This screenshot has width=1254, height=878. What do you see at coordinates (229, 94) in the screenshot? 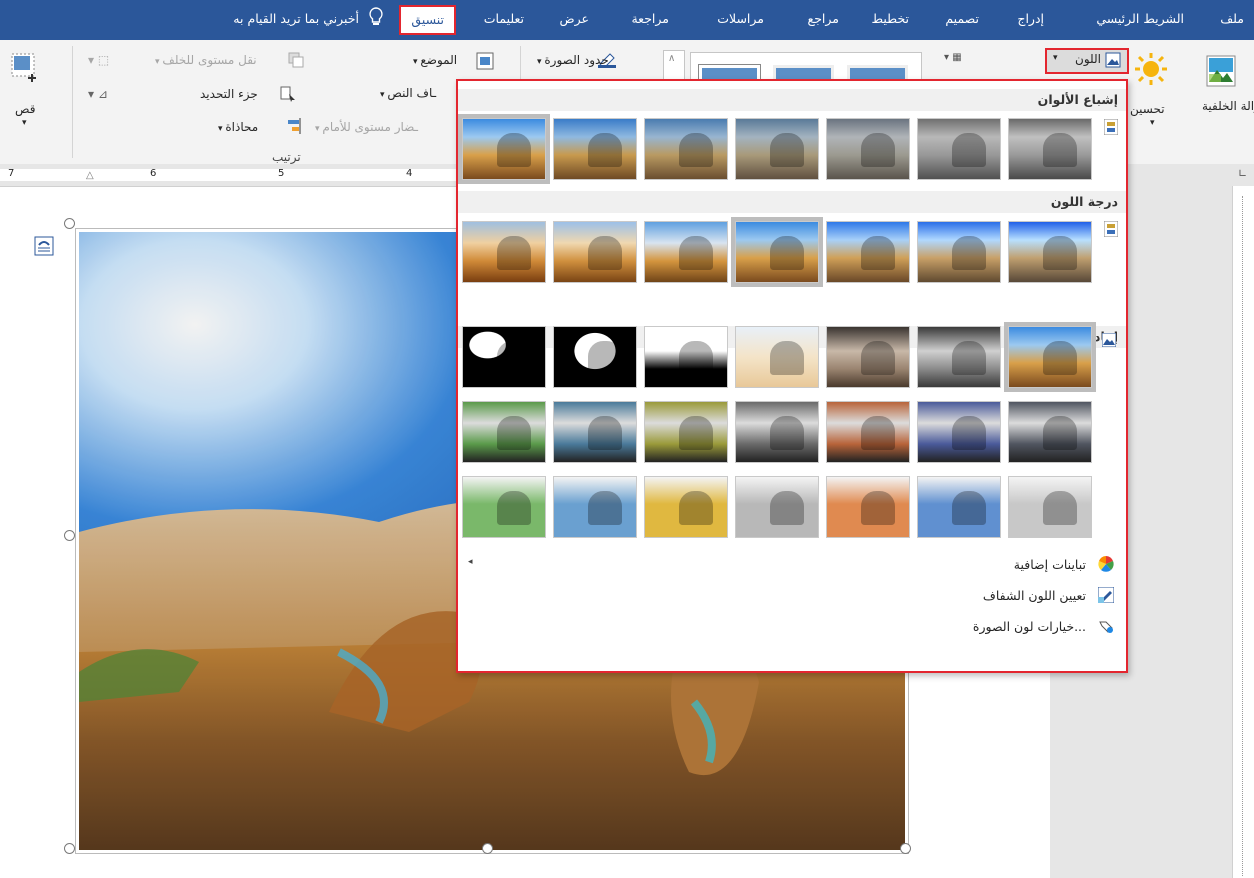
I see `selection-pane-label: جزء التحديد` at bounding box center [229, 94].